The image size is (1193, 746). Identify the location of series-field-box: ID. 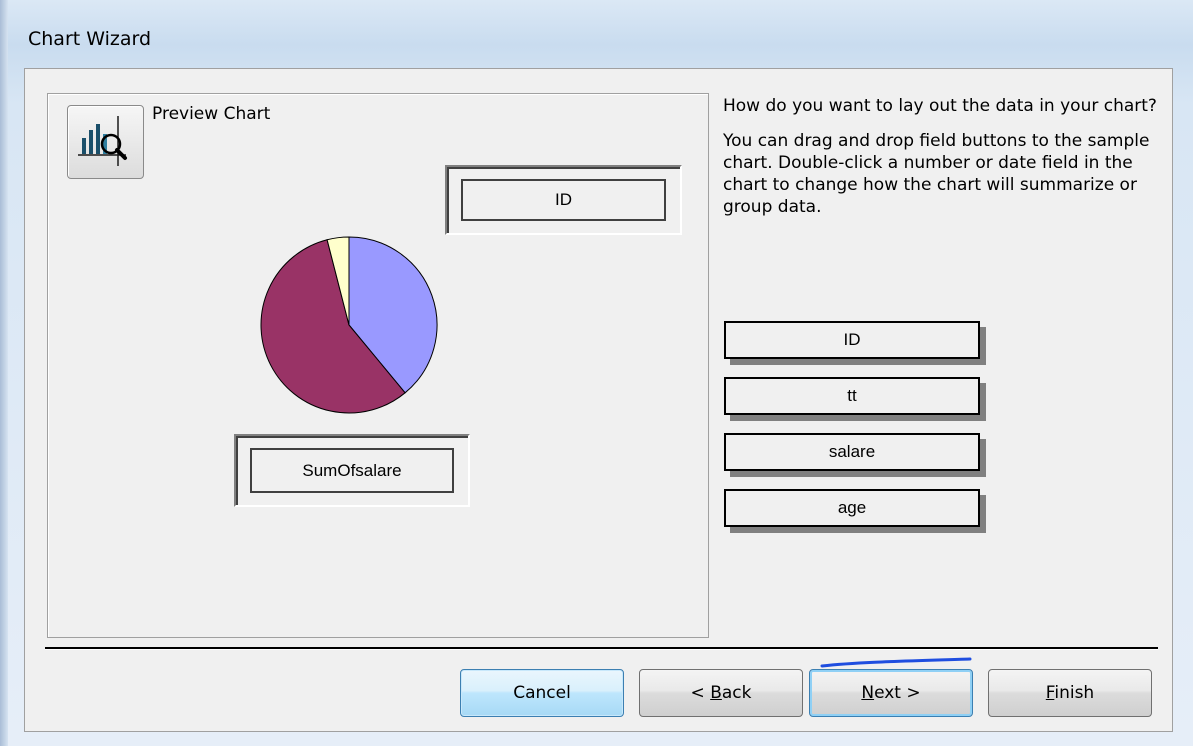
(563, 200).